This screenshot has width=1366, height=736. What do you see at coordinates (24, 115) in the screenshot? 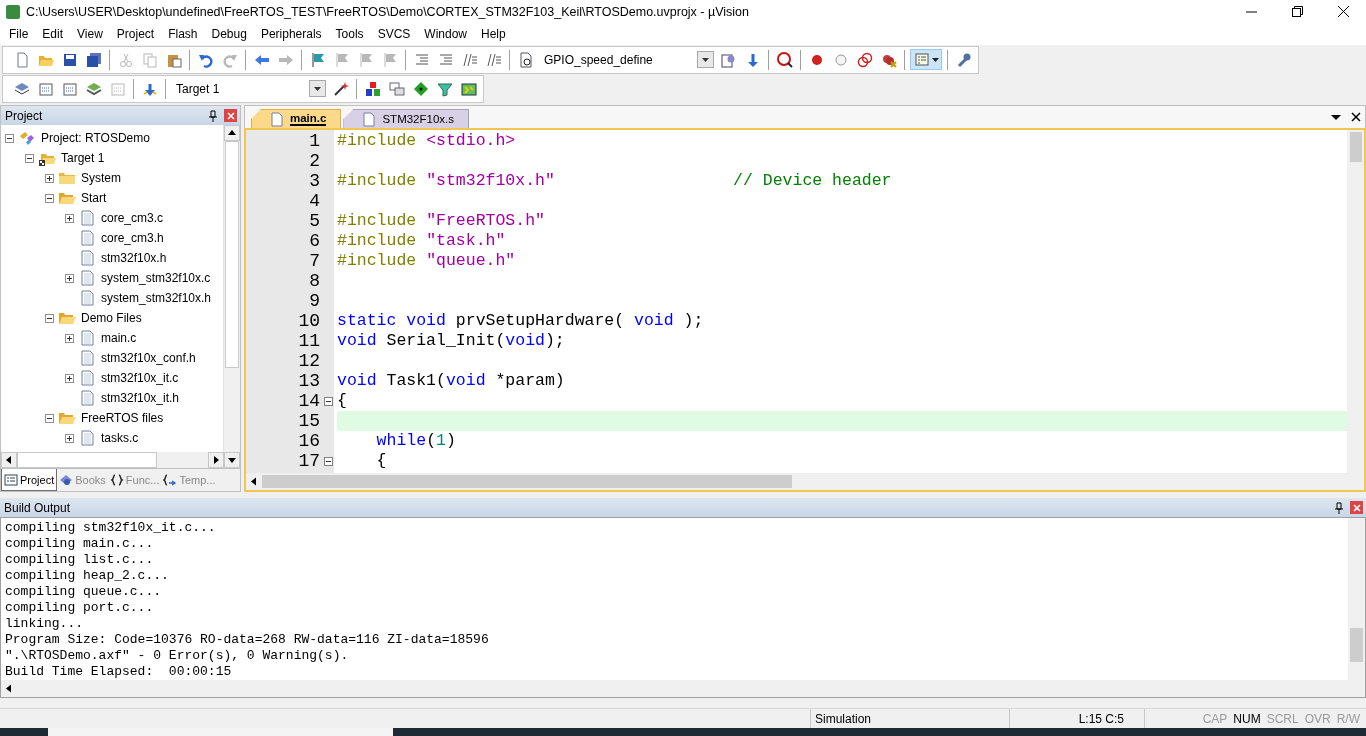
I see `panel-title: Project` at bounding box center [24, 115].